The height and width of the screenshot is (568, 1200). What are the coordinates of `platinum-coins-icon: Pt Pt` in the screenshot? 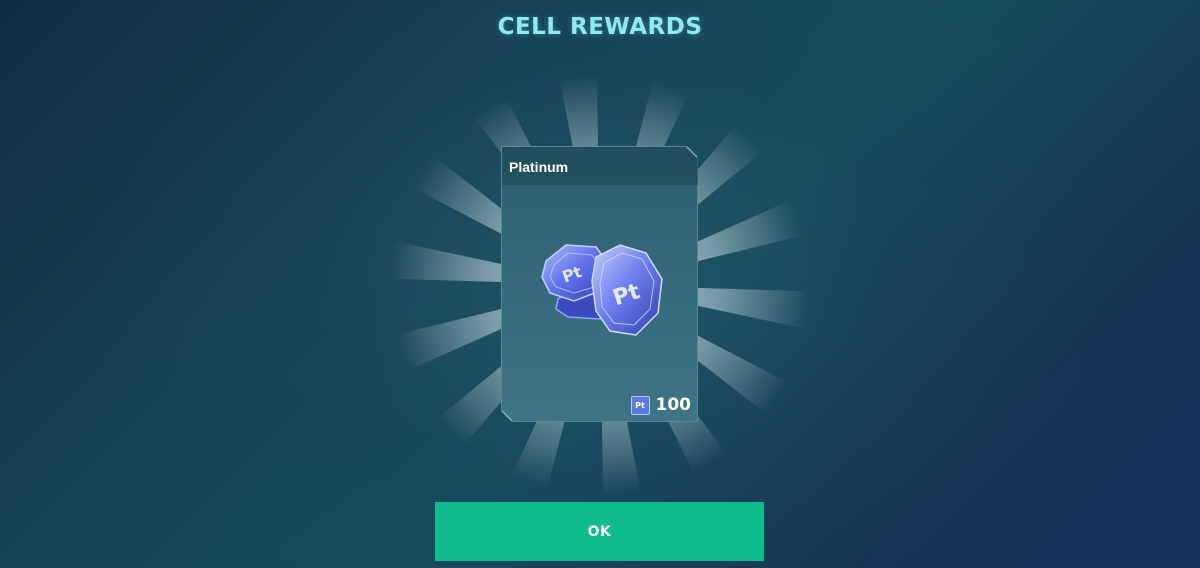 It's located at (602, 290).